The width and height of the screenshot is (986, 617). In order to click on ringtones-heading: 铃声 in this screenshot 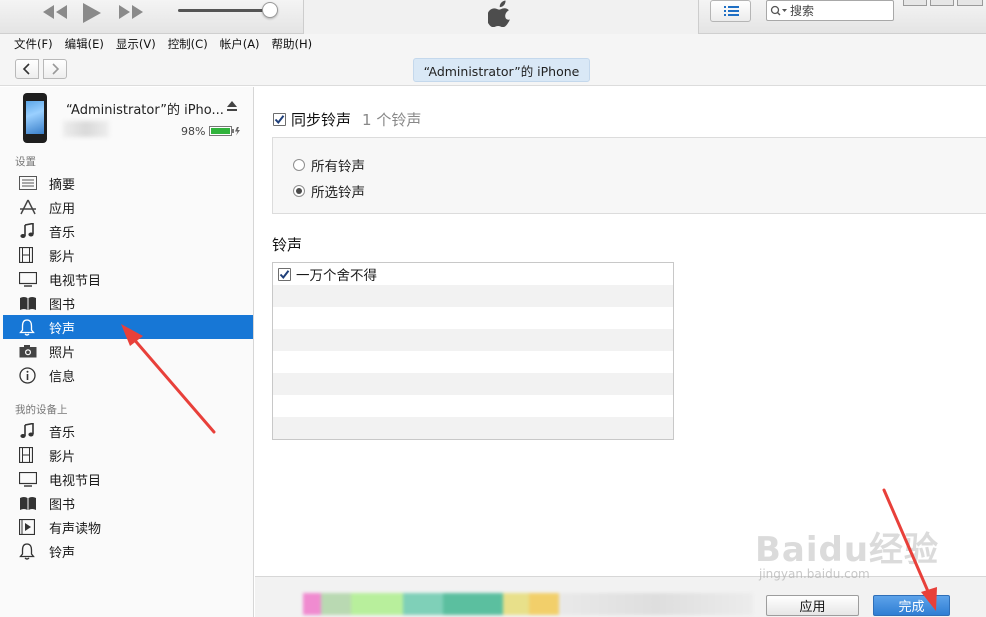, I will do `click(287, 245)`.